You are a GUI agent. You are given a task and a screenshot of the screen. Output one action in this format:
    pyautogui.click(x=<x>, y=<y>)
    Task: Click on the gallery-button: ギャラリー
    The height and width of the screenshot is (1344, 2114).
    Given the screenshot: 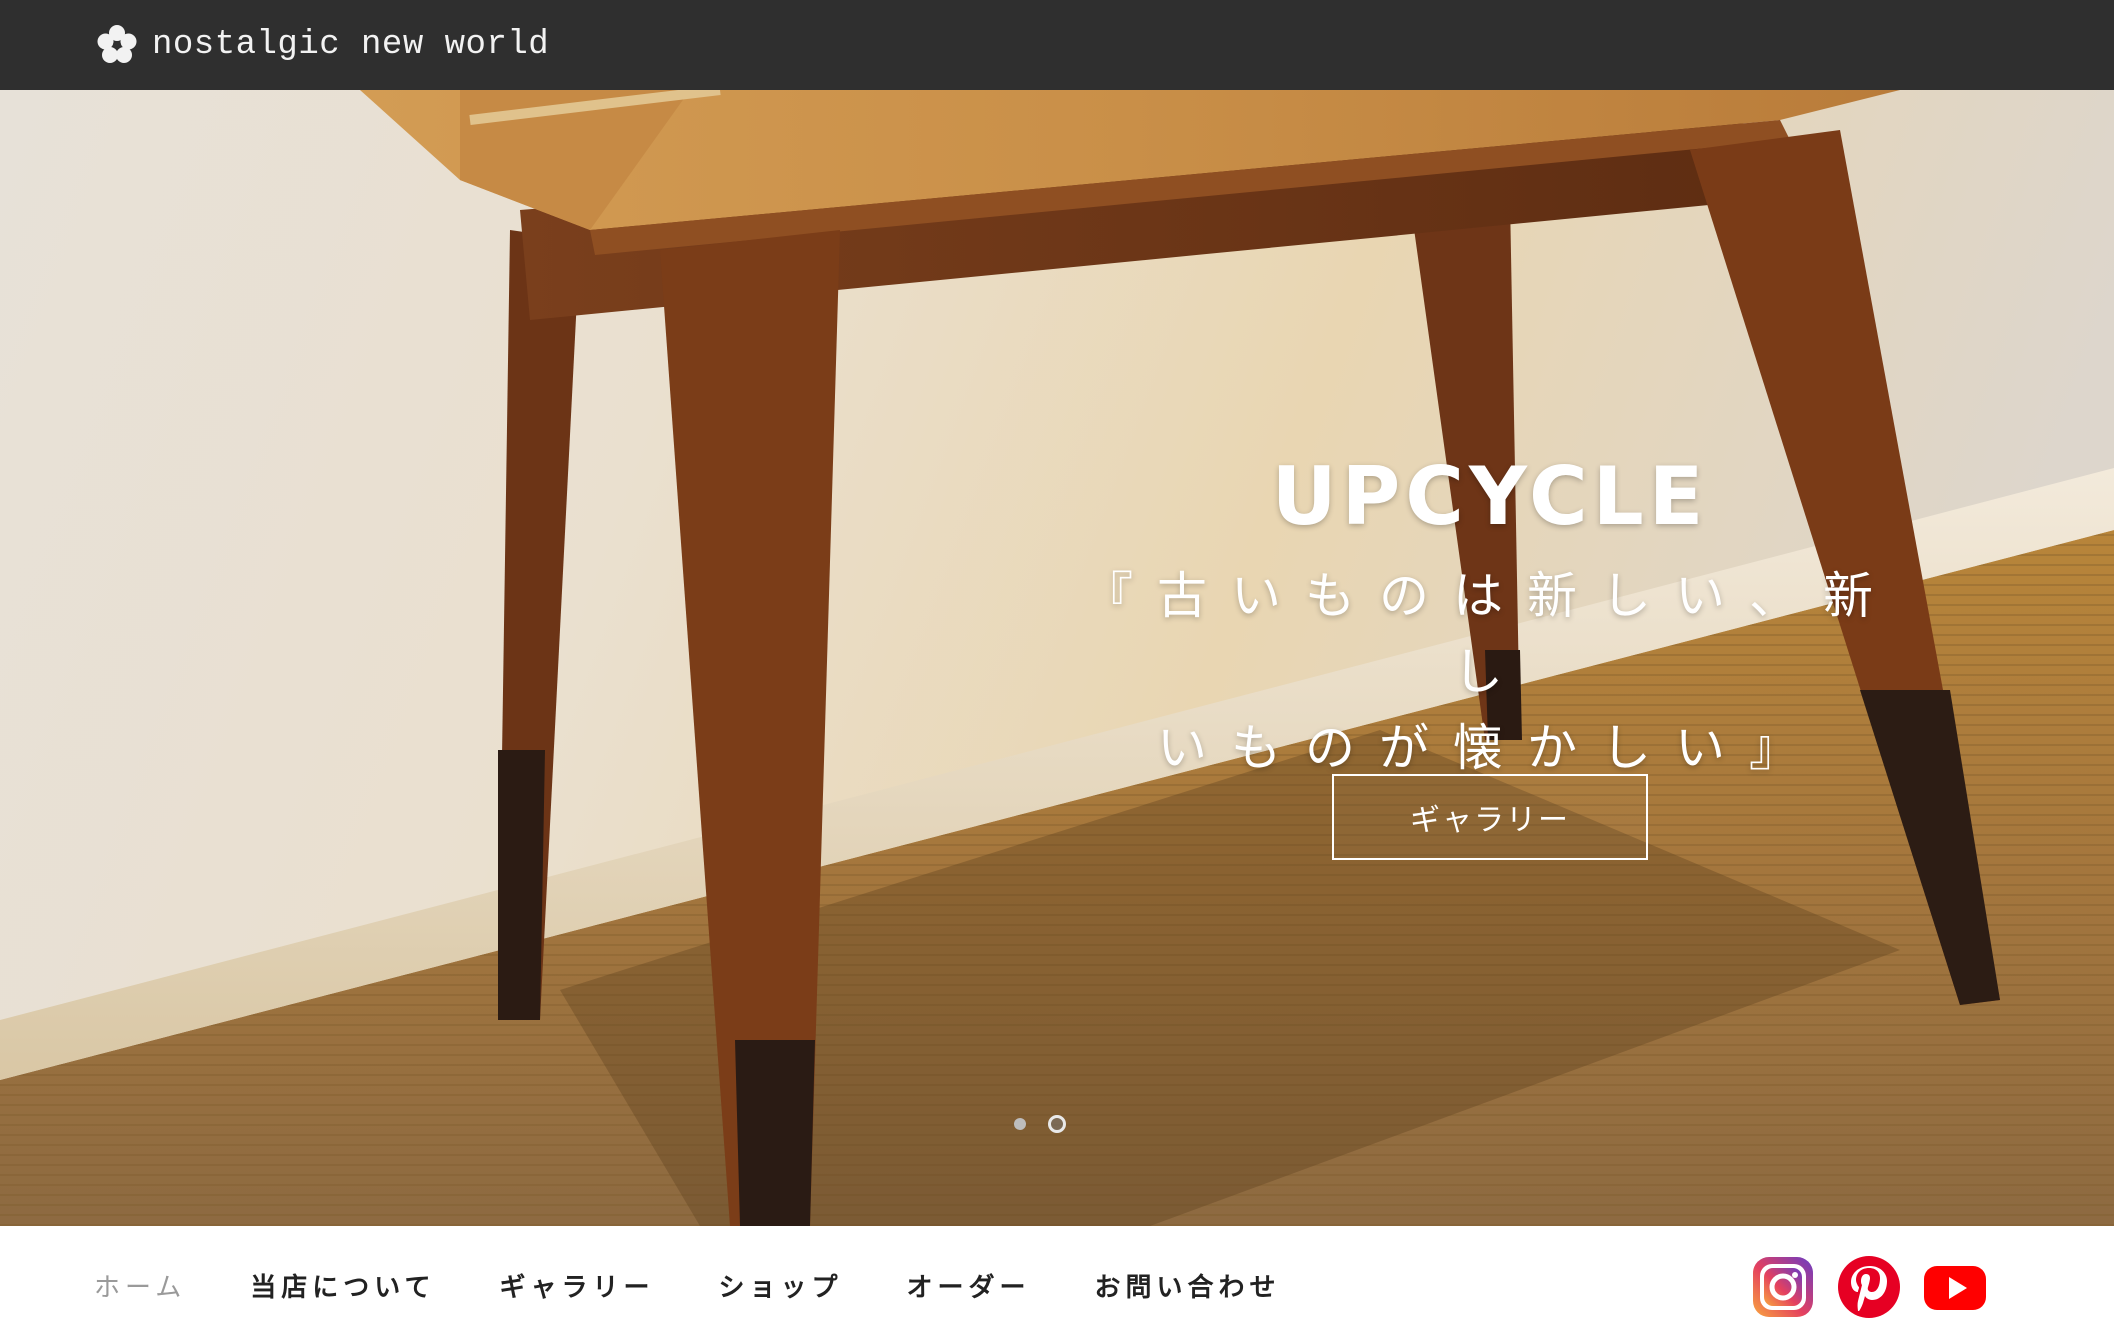 What is the action you would take?
    pyautogui.click(x=1490, y=817)
    